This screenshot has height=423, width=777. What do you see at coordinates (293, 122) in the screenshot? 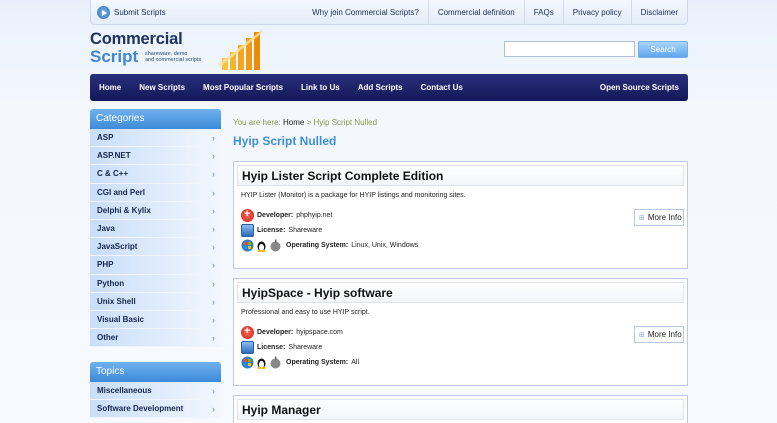
I see `breadcrumb-home: Home` at bounding box center [293, 122].